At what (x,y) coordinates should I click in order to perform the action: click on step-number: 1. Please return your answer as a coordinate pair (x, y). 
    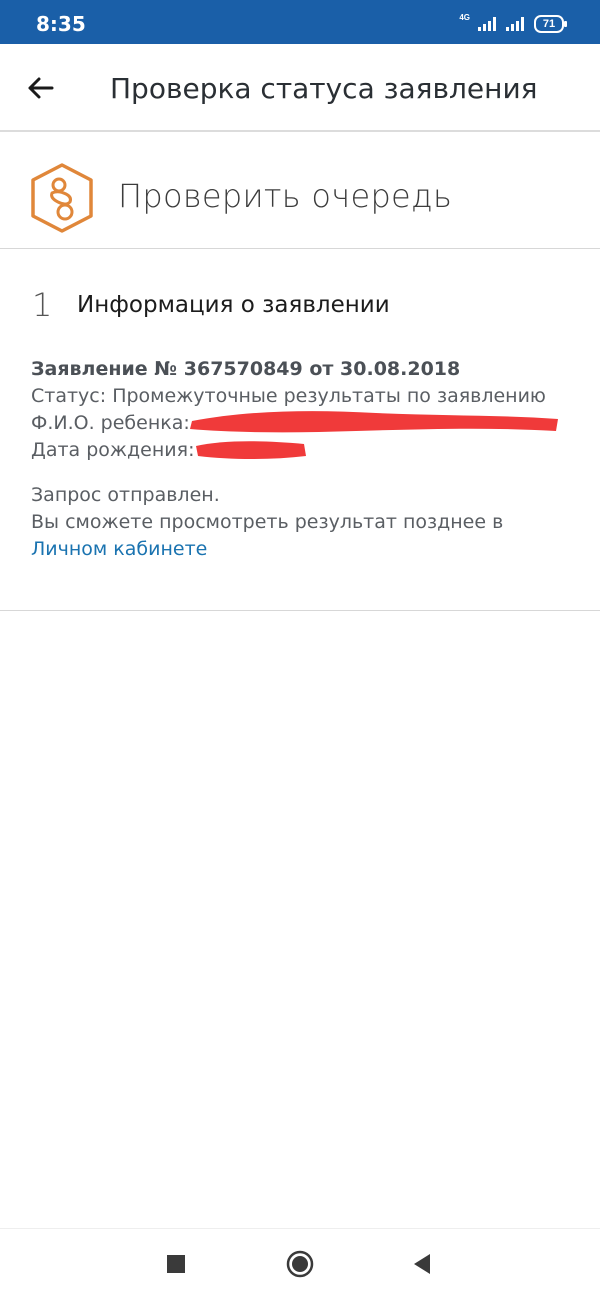
    Looking at the image, I should click on (42, 305).